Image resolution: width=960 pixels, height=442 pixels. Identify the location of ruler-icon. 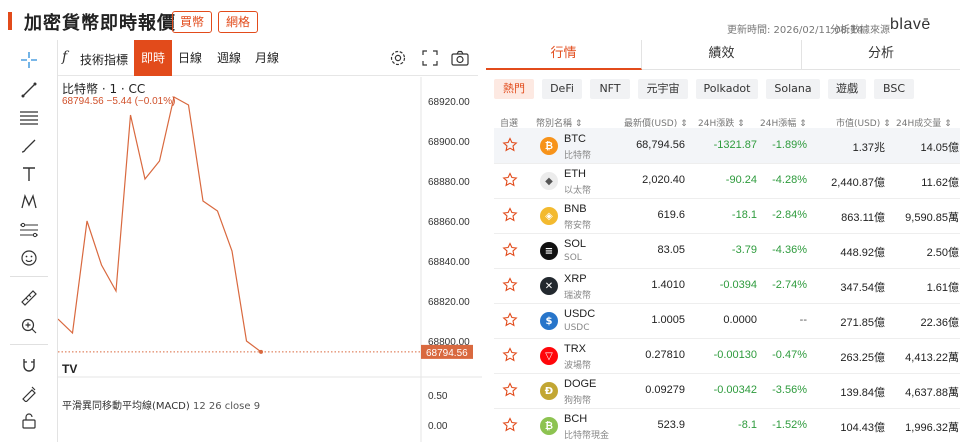
(29, 298).